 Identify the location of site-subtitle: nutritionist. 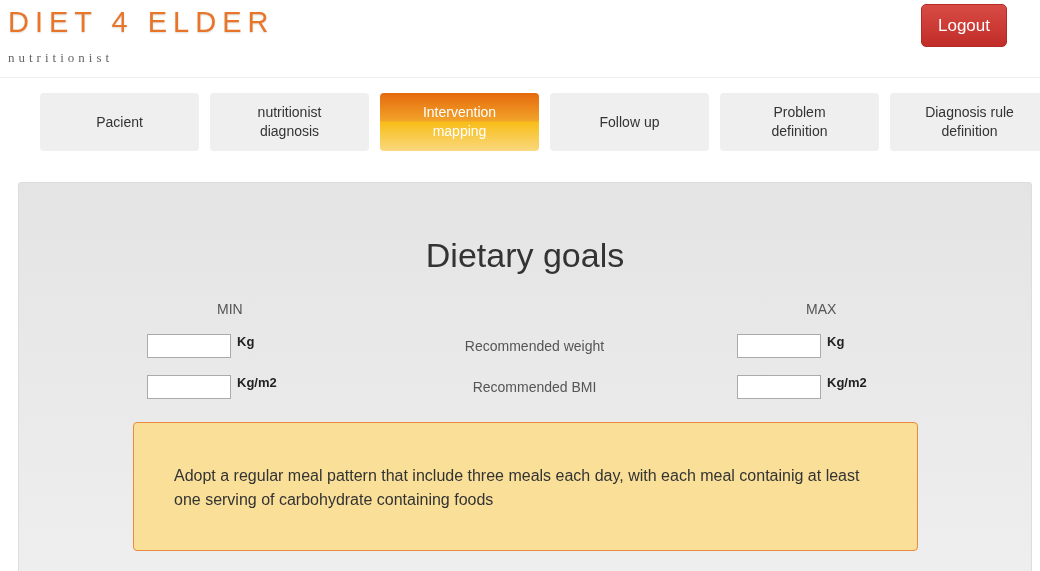
(61, 58).